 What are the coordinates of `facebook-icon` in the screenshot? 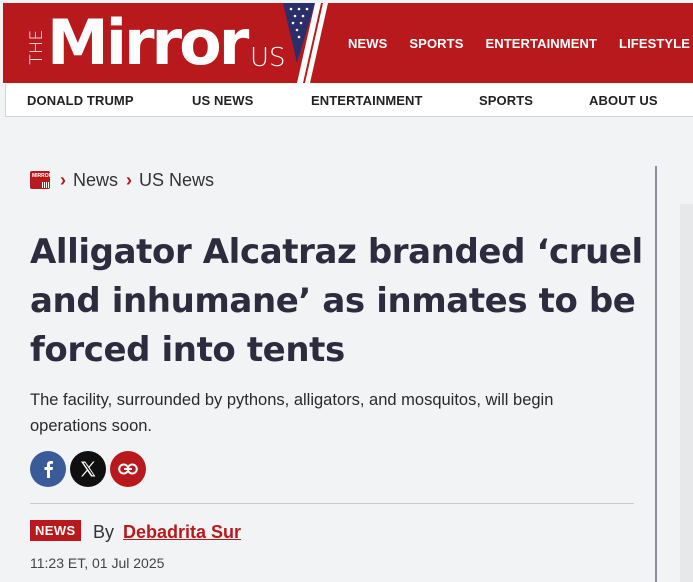 It's located at (48, 469).